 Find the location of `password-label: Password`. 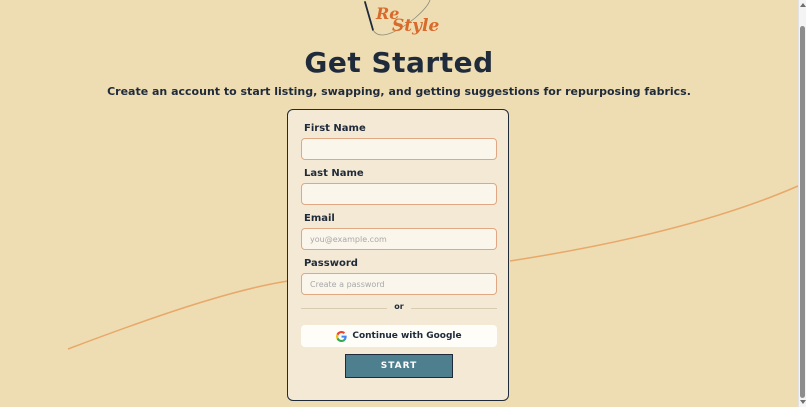

password-label: Password is located at coordinates (331, 263).